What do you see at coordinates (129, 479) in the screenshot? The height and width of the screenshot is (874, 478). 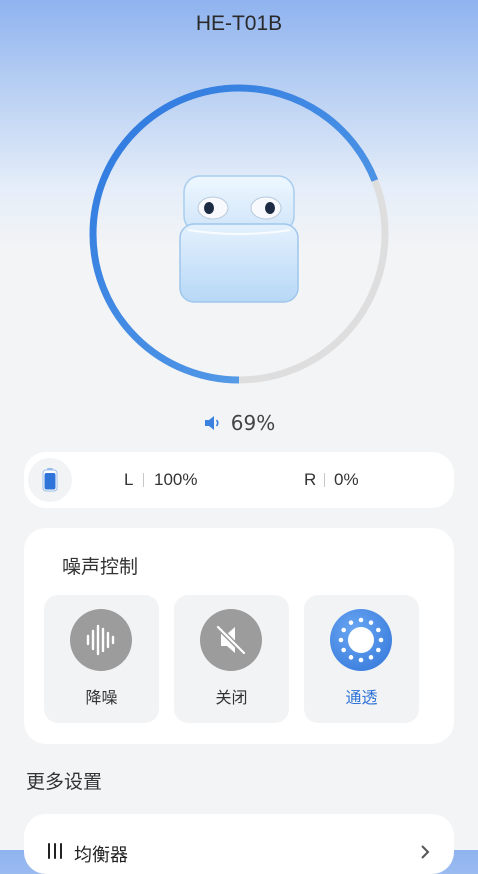 I see `left-label: L` at bounding box center [129, 479].